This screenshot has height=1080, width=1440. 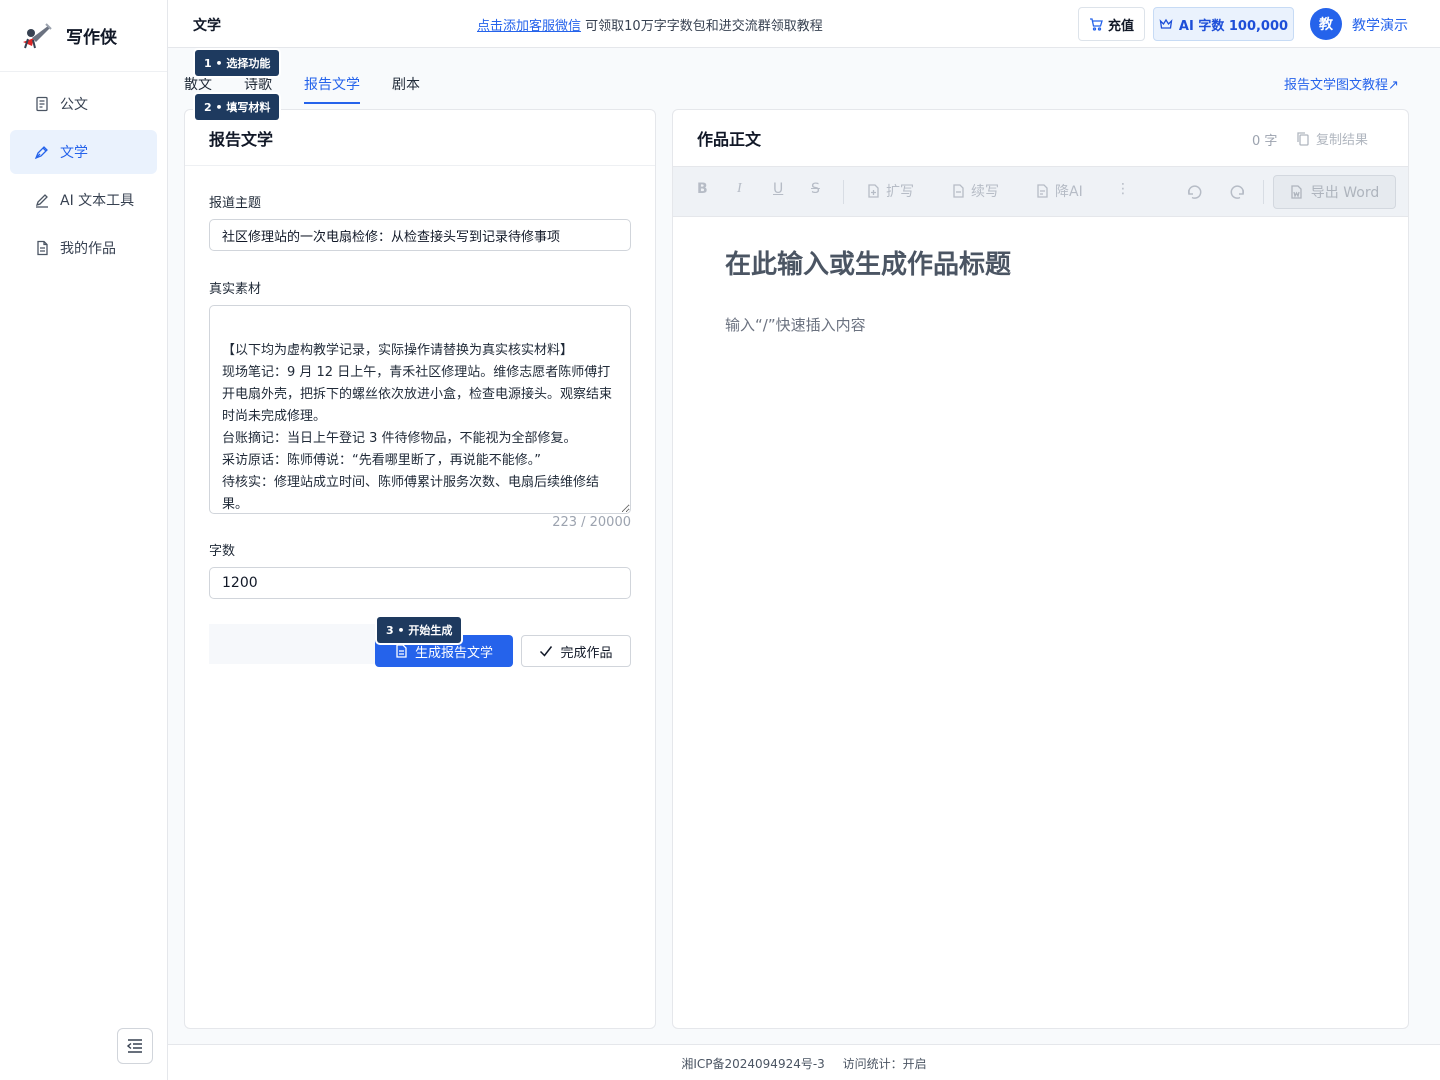 I want to click on reduce-ai-button: 降AI, so click(x=1059, y=191).